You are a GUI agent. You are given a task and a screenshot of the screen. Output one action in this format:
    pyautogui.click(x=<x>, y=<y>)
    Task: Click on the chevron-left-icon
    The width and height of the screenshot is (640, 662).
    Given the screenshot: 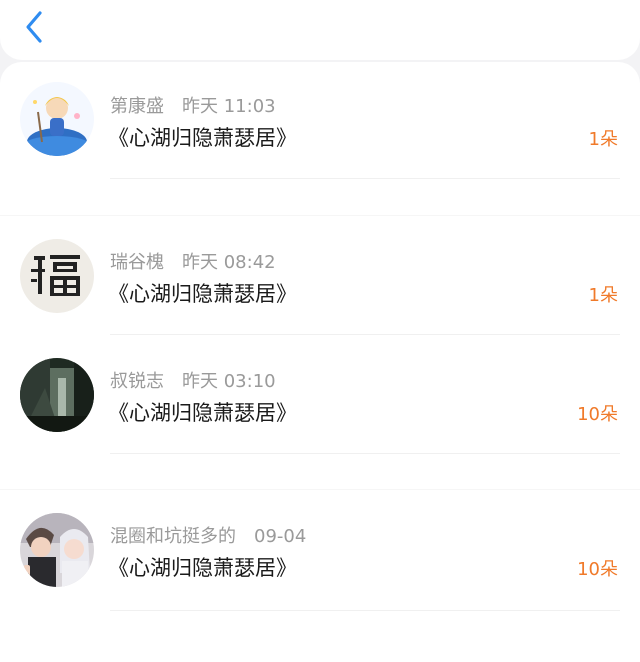 What is the action you would take?
    pyautogui.click(x=34, y=27)
    